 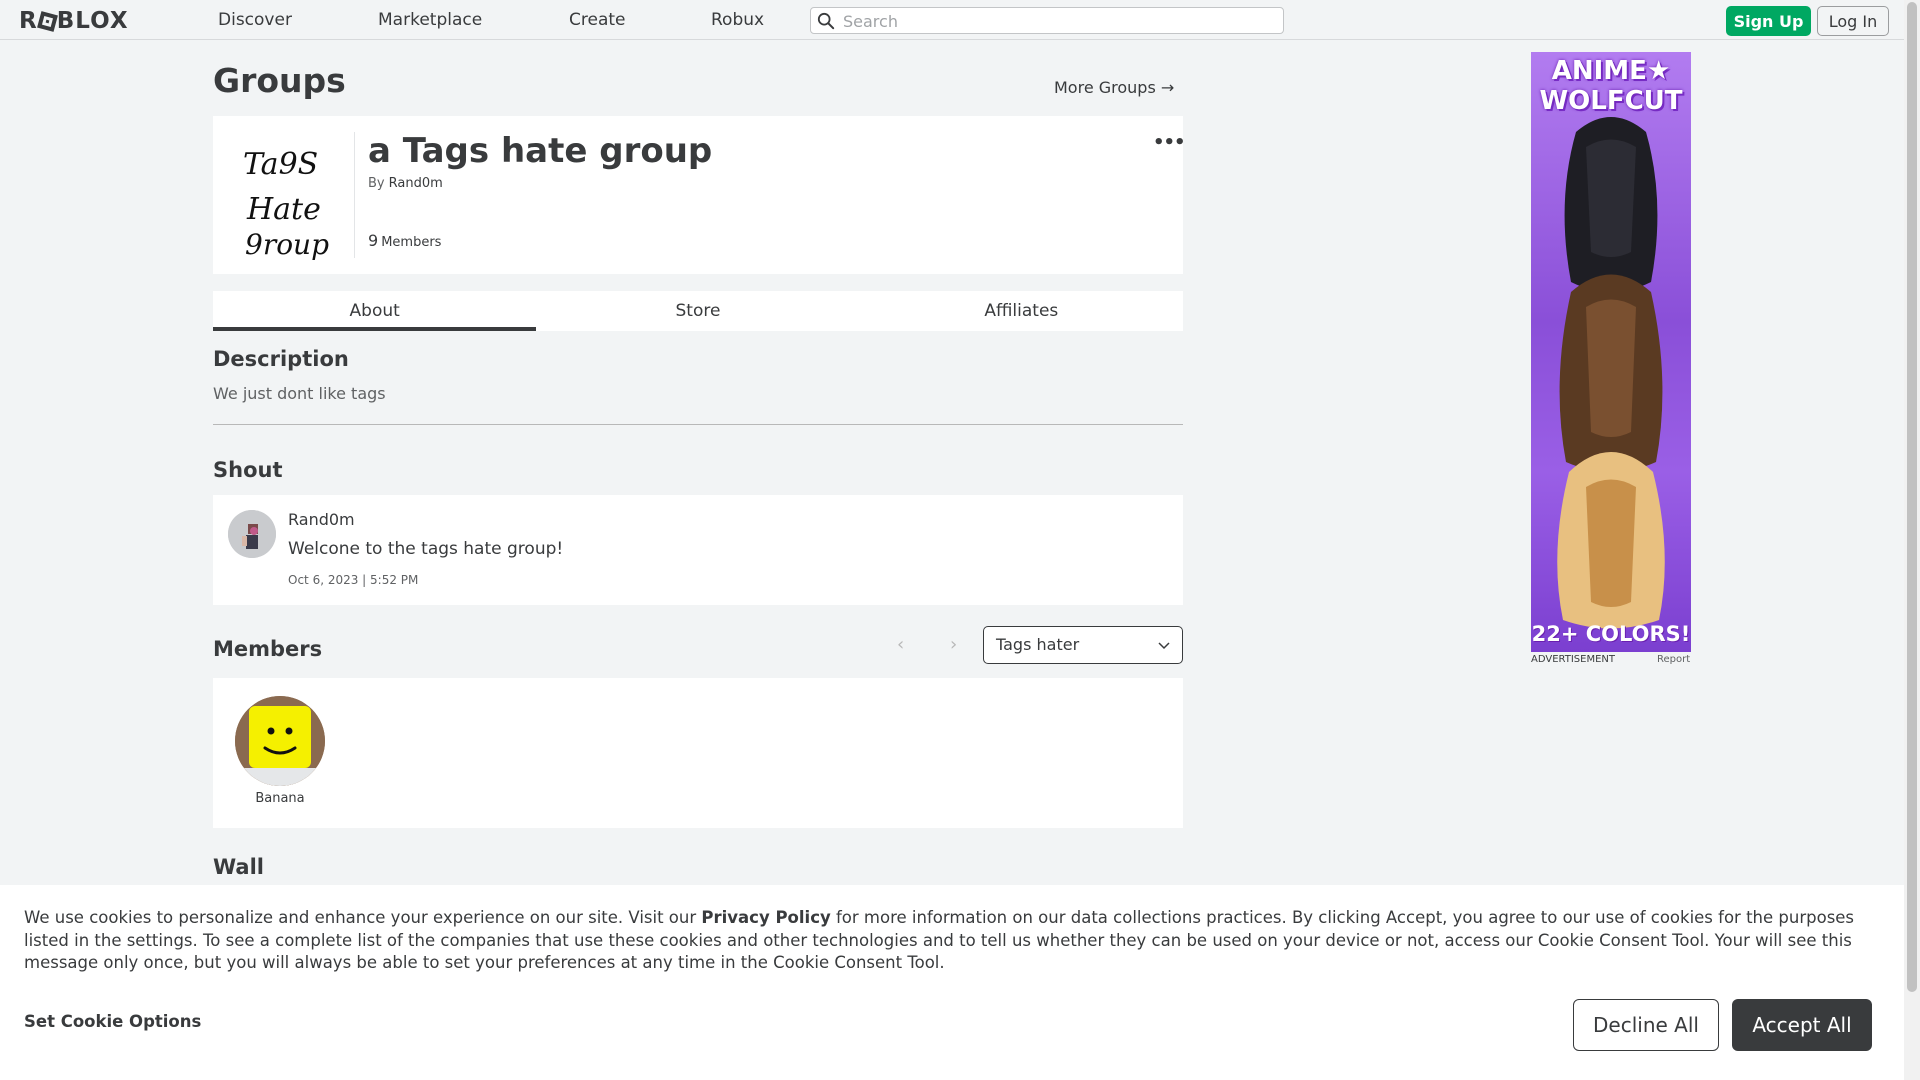 I want to click on by-label: By, so click(x=376, y=183).